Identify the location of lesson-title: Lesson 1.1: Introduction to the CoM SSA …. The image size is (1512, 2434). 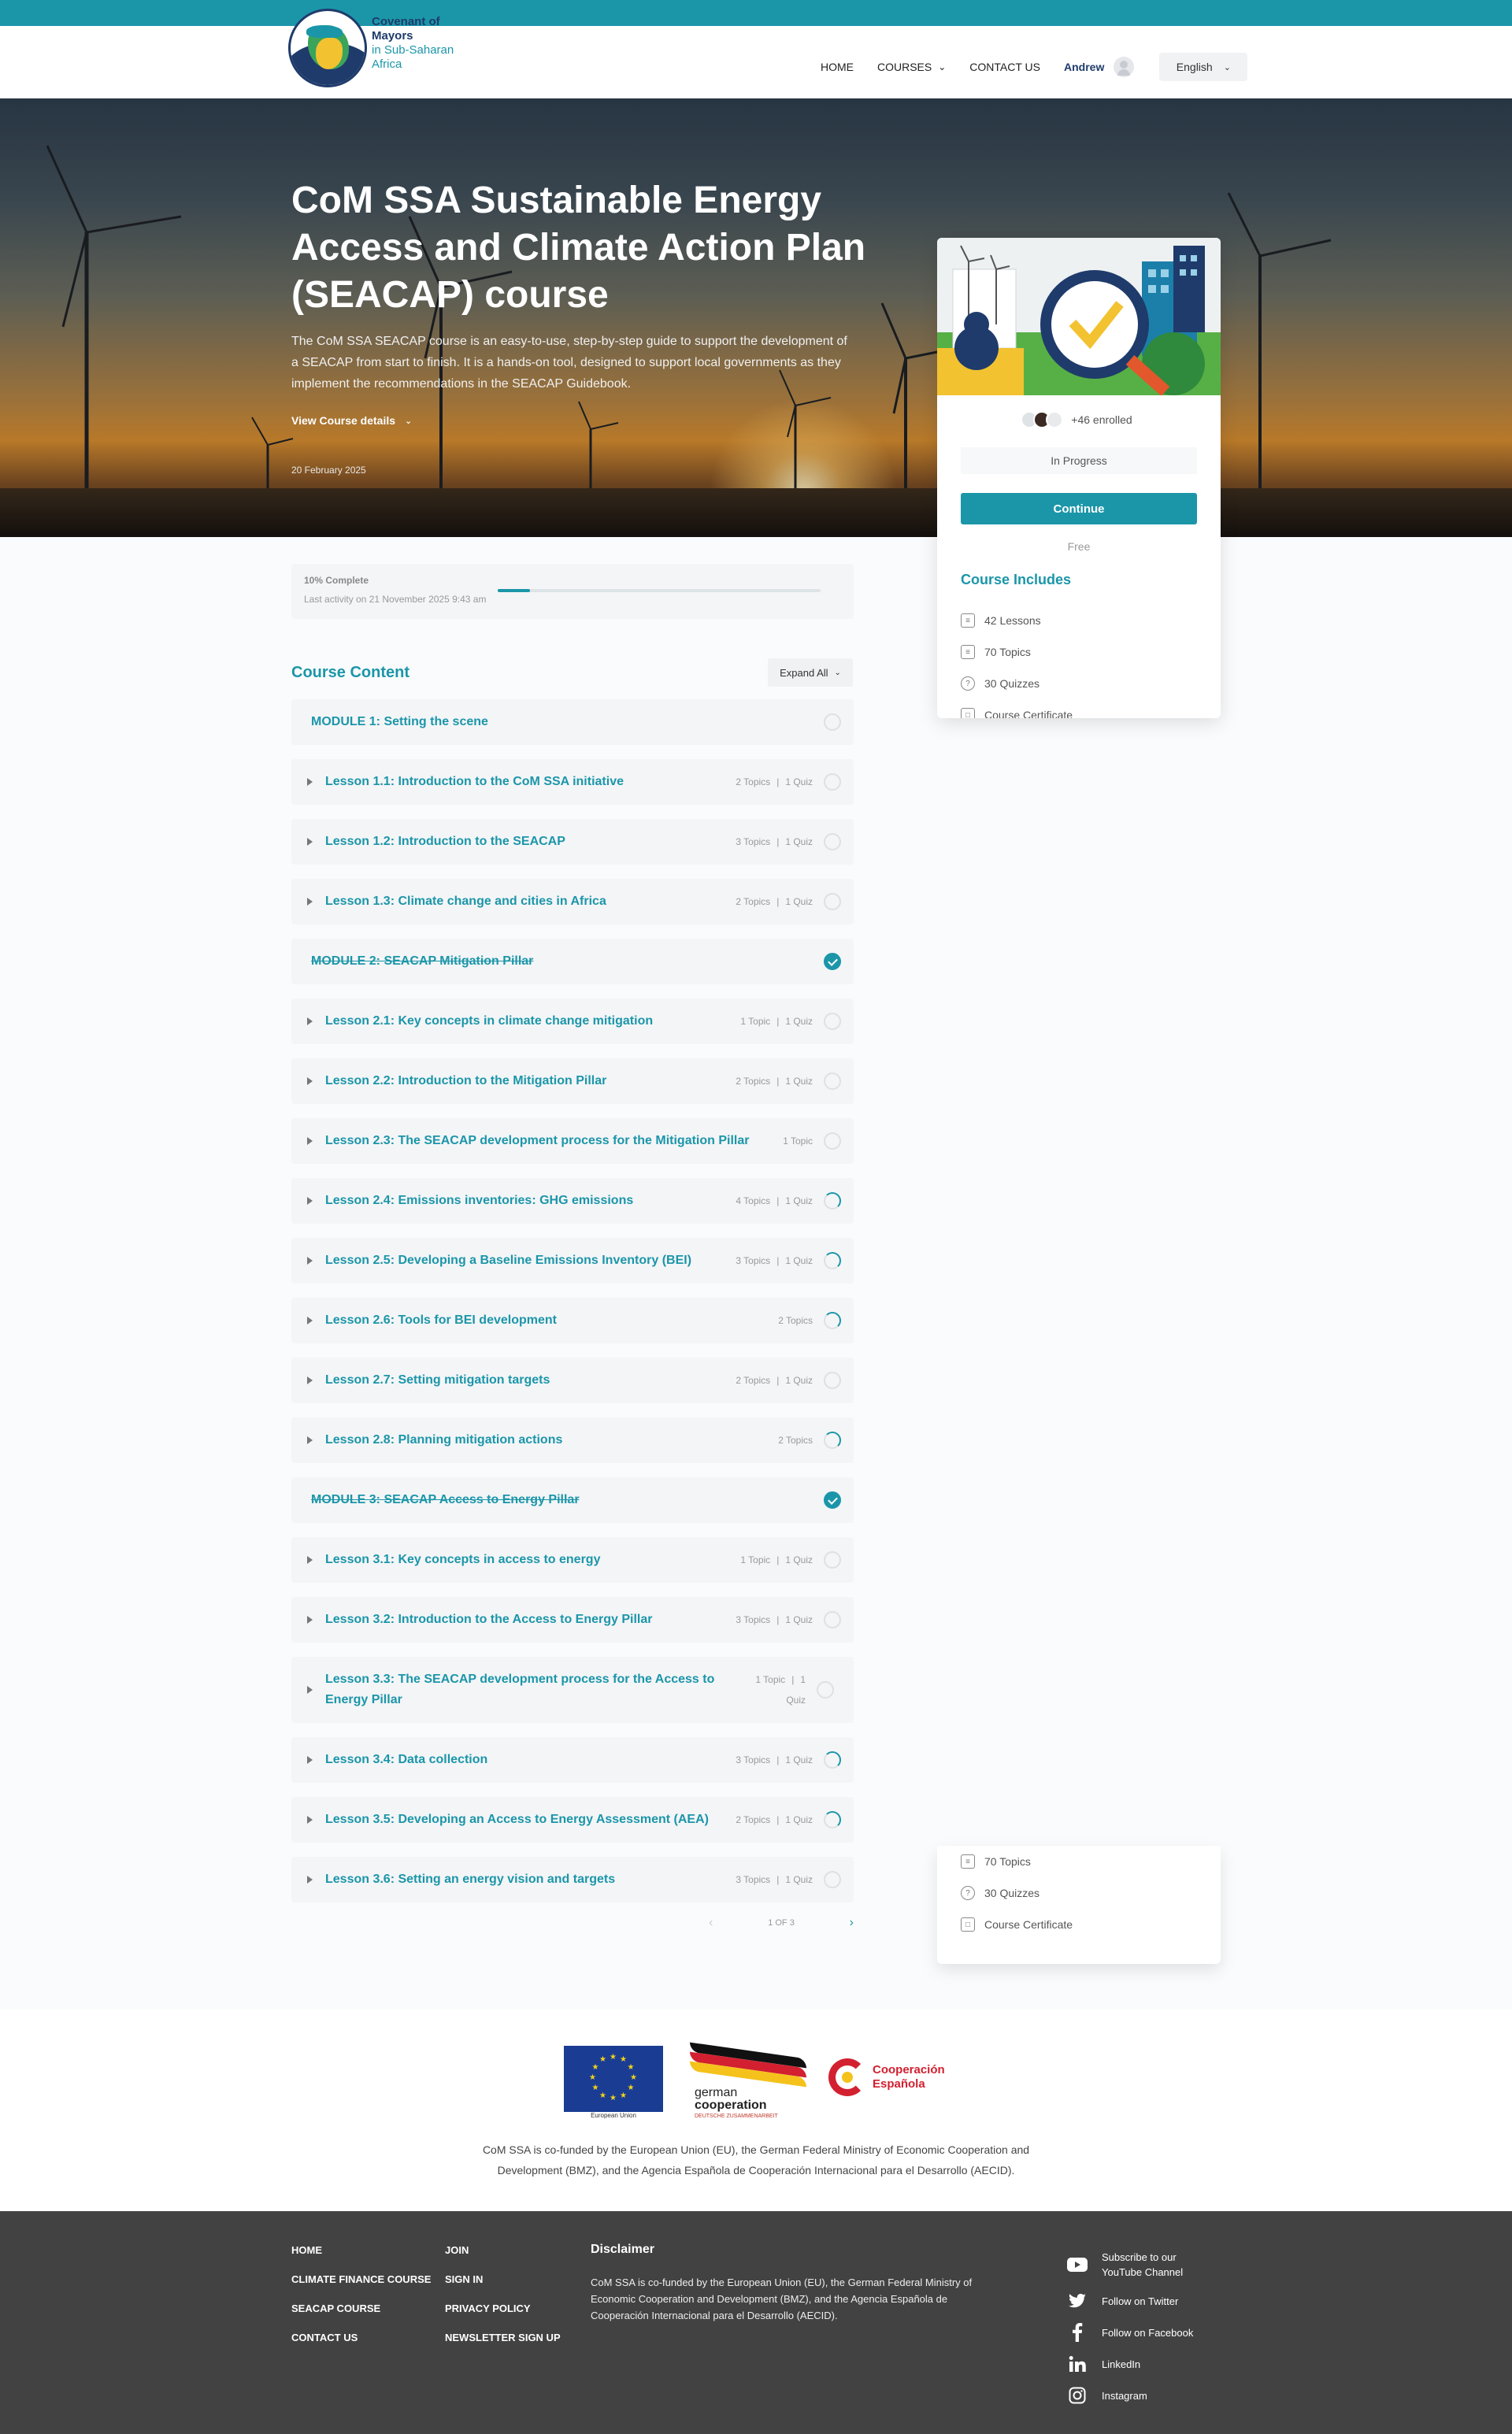
(530, 782).